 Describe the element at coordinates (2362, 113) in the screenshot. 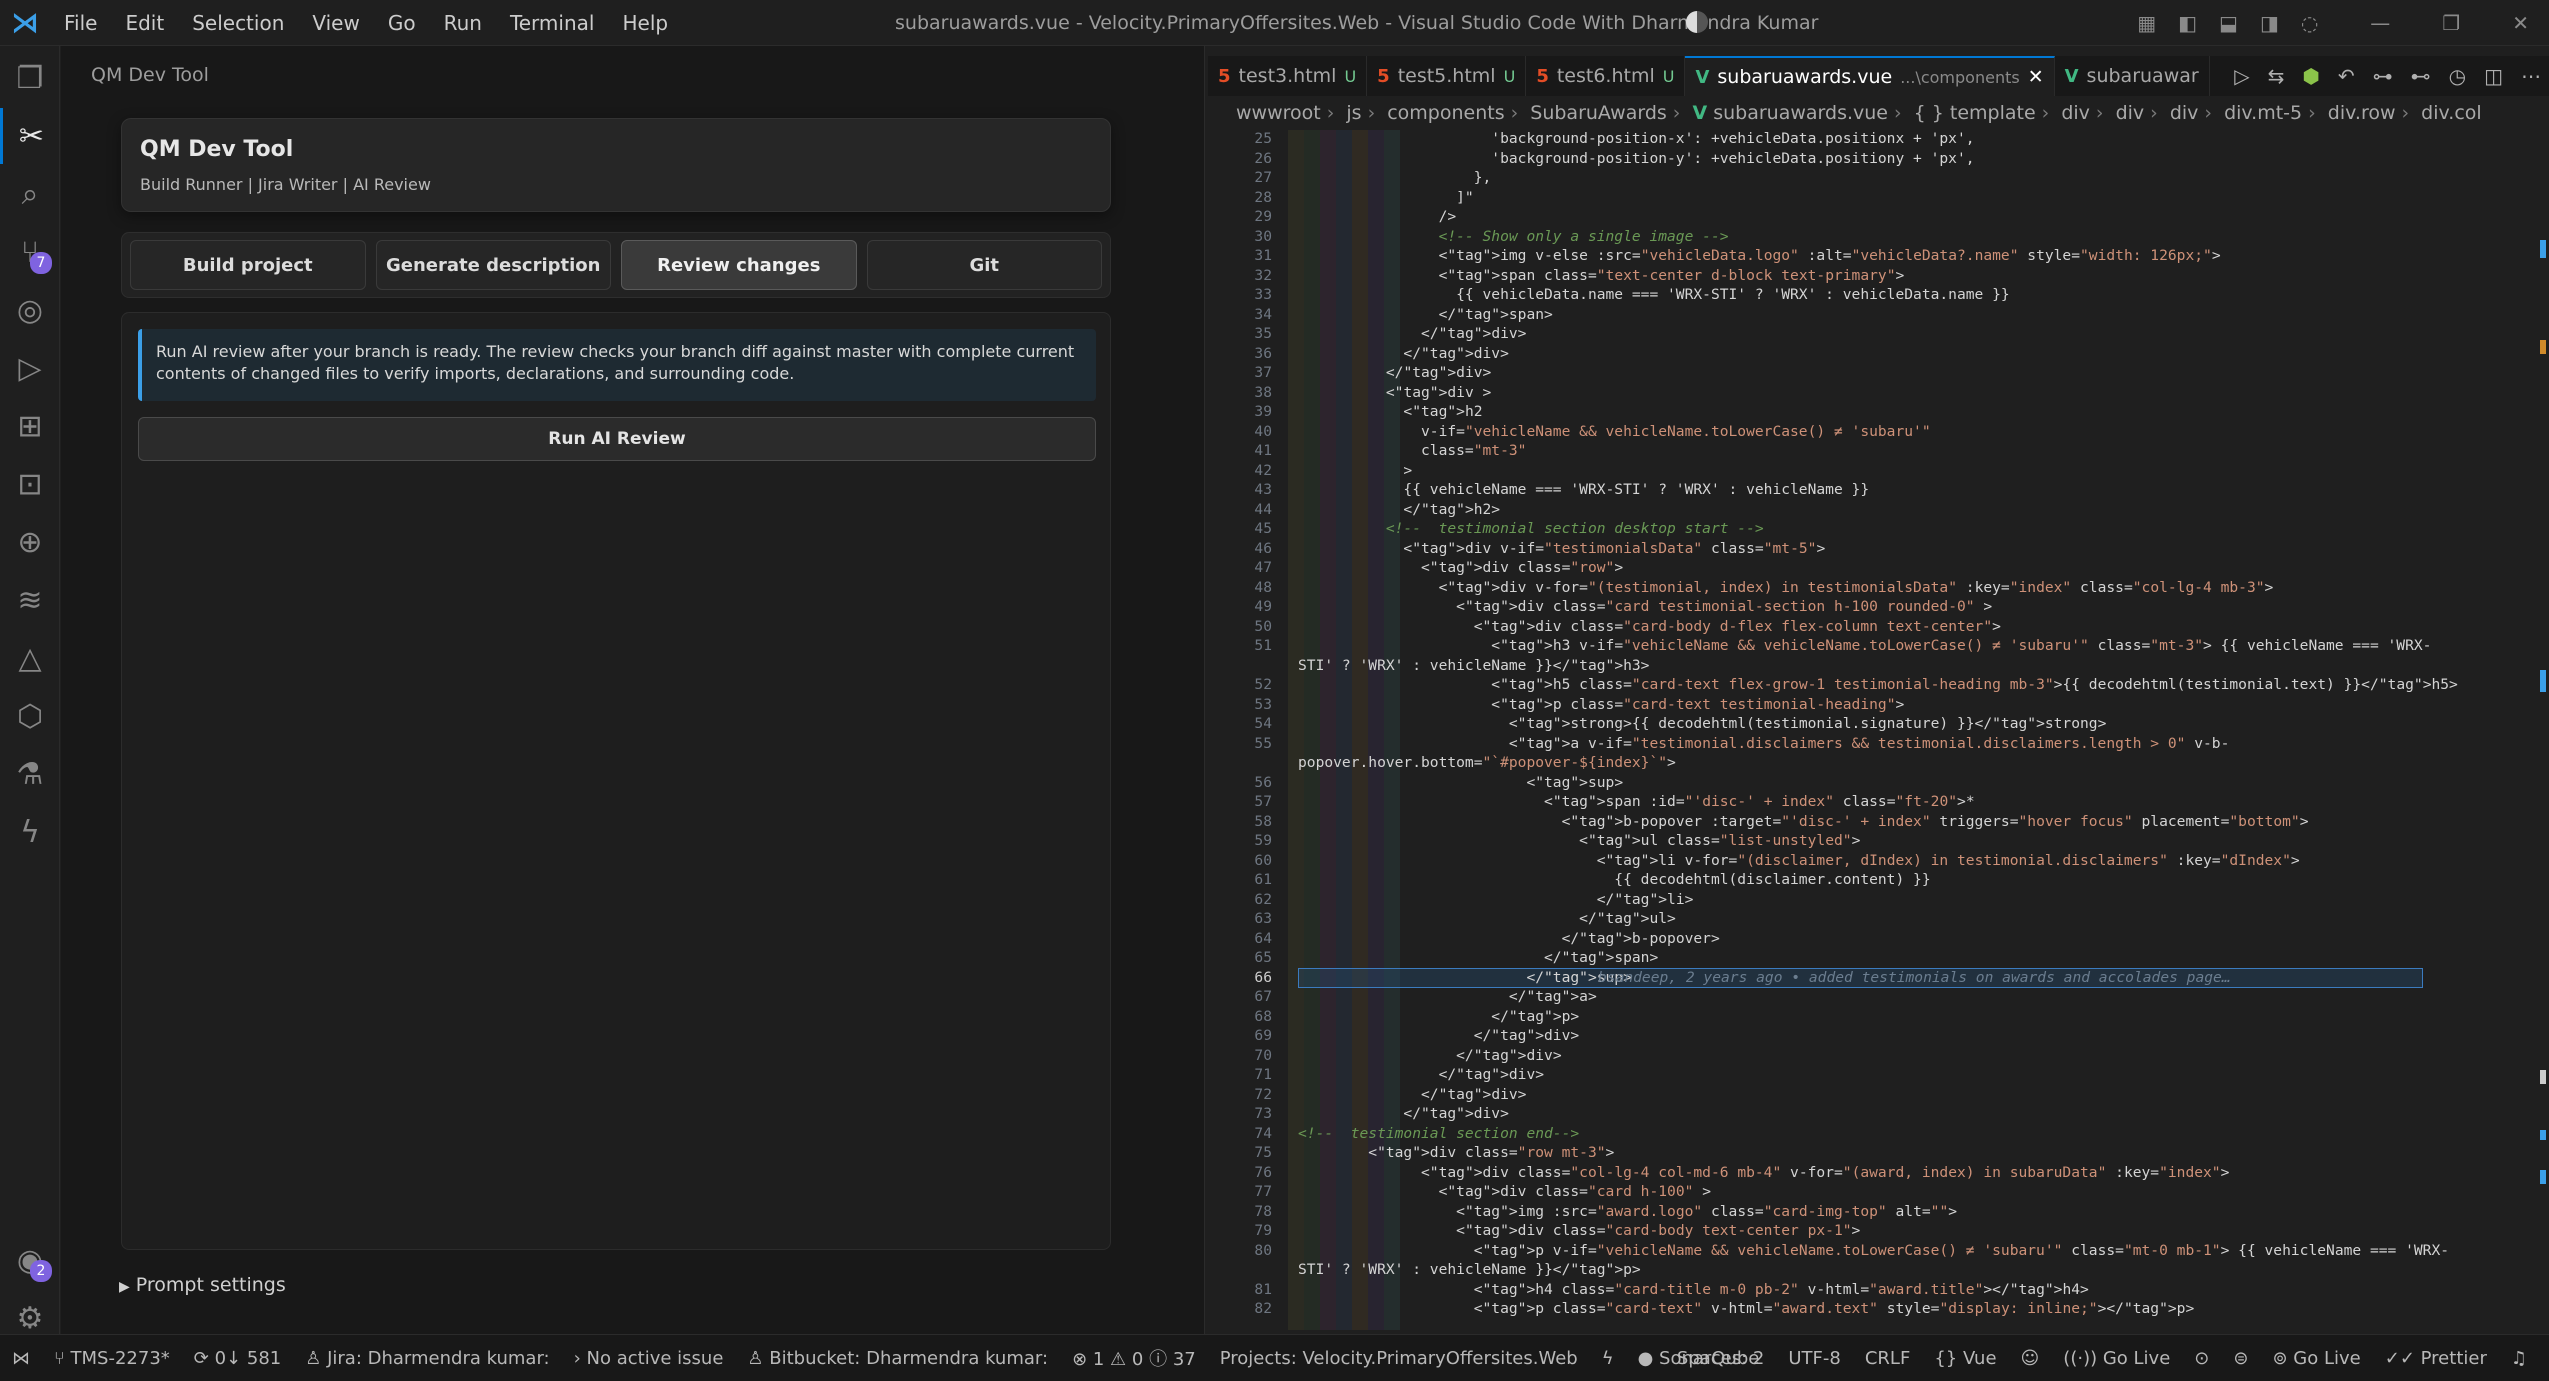

I see `breadcrumb-item: div.row` at that location.